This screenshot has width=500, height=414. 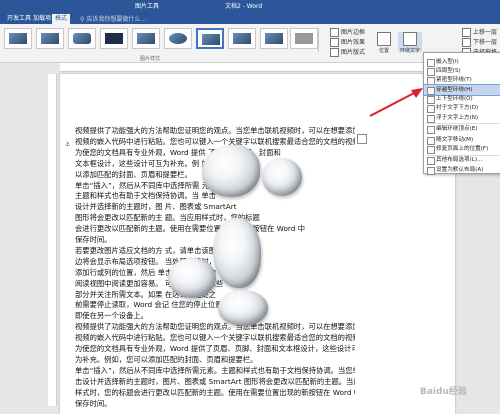 I want to click on wrap-menu-item: 修复页面上的位置(F), so click(x=462, y=149).